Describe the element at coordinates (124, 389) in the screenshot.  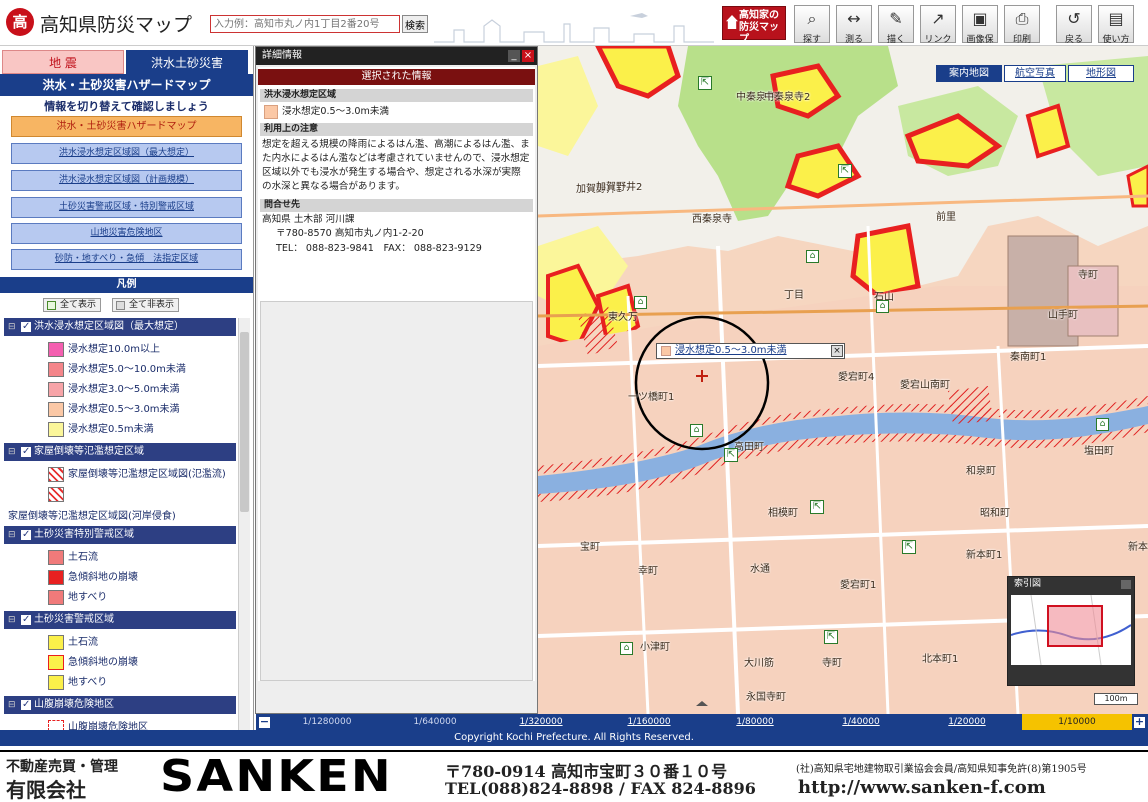
I see `legend-item-label: 浸水想定3.0～5.0m未満` at that location.